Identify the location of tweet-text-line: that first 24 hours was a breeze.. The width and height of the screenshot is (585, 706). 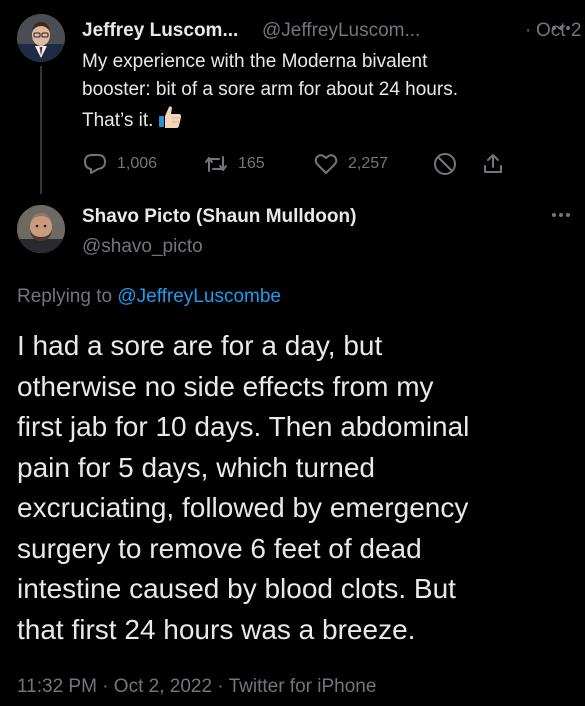
(216, 629).